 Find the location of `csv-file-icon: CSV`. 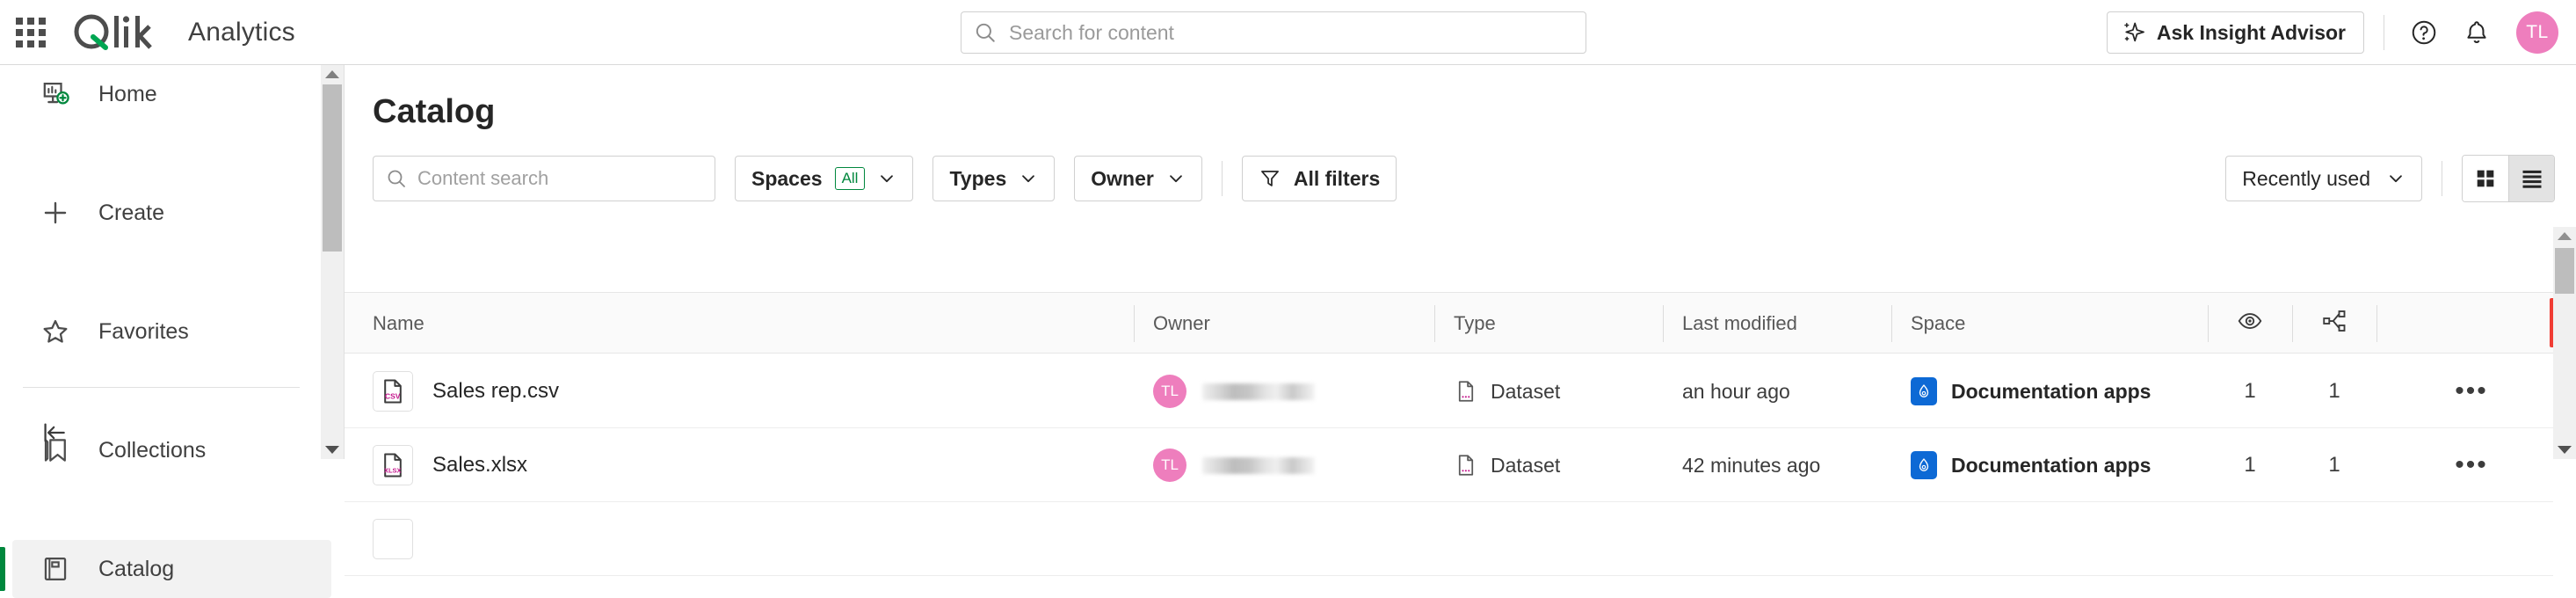

csv-file-icon: CSV is located at coordinates (393, 391).